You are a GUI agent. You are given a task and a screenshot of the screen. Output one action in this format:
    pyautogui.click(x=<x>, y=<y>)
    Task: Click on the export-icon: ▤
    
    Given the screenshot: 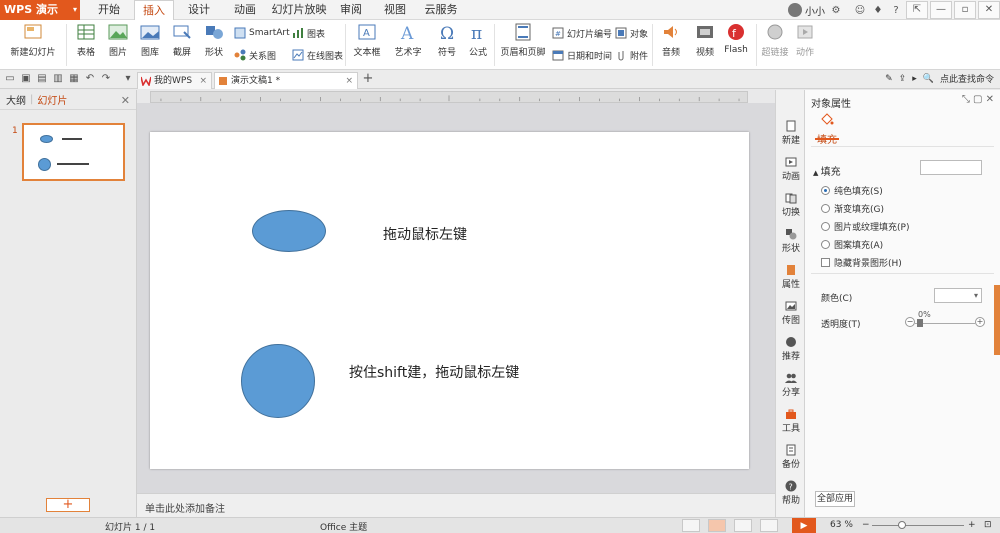 What is the action you would take?
    pyautogui.click(x=42, y=79)
    